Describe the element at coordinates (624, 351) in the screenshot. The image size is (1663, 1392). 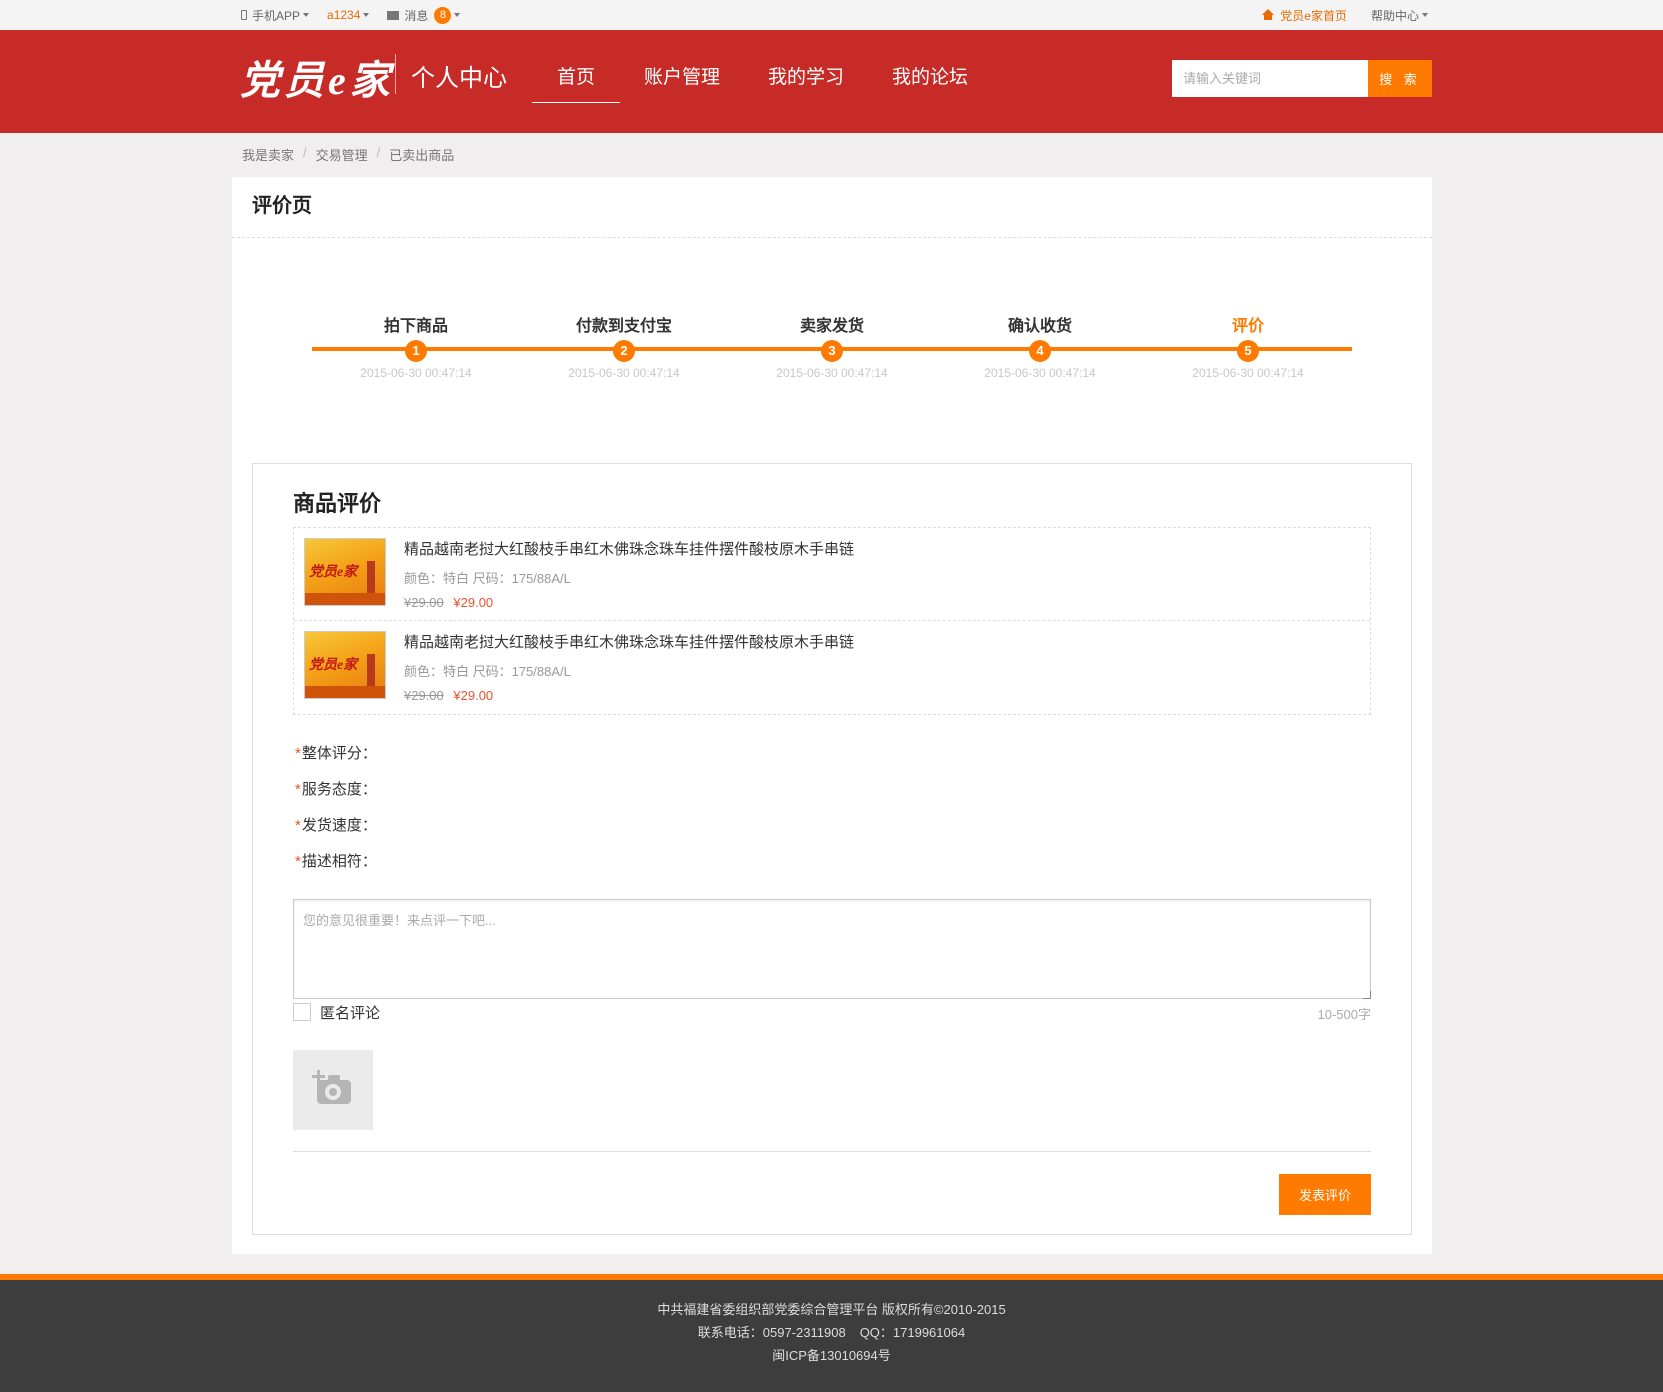
I see `step-number: 2` at that location.